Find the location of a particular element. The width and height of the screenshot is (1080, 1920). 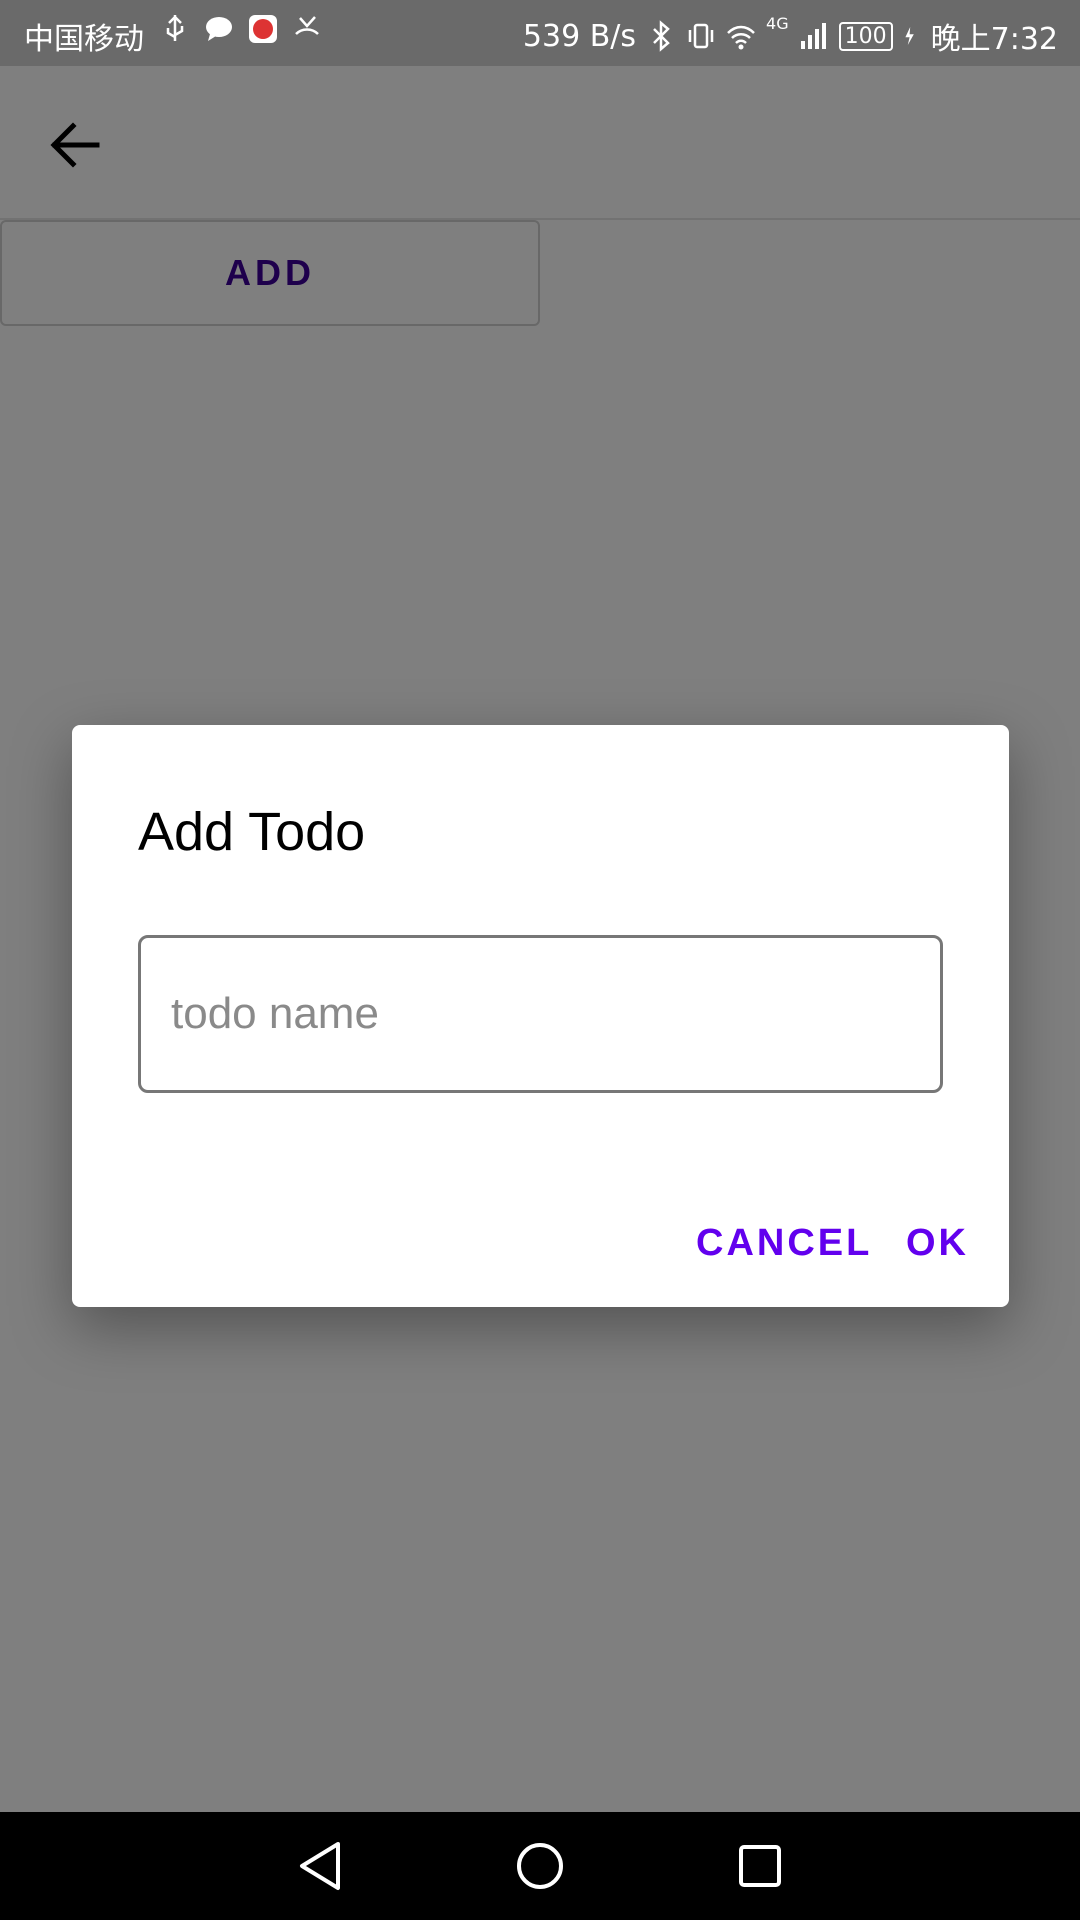

nav-recents-button is located at coordinates (760, 1866).